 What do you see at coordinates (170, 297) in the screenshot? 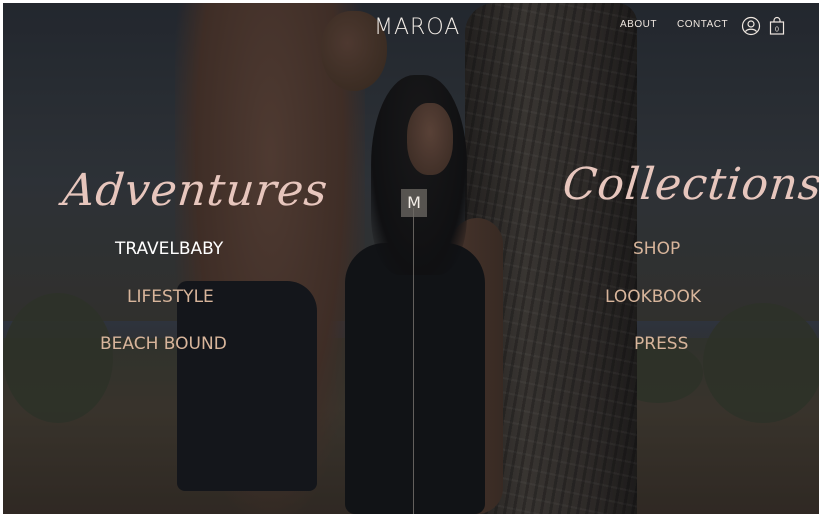
I see `lifestyle-link: LIFESTYLE` at bounding box center [170, 297].